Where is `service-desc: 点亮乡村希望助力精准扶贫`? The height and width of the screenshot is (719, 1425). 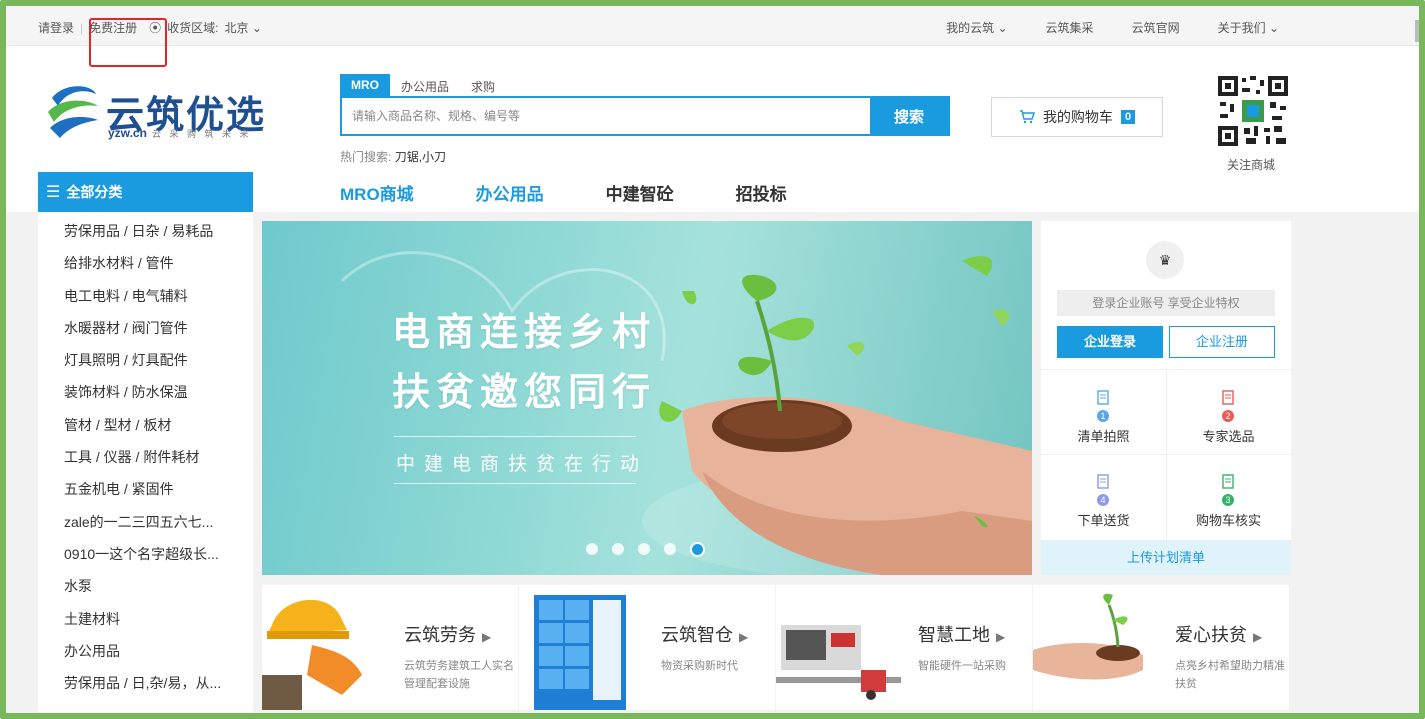 service-desc: 点亮乡村希望助力精准扶贫 is located at coordinates (1230, 675).